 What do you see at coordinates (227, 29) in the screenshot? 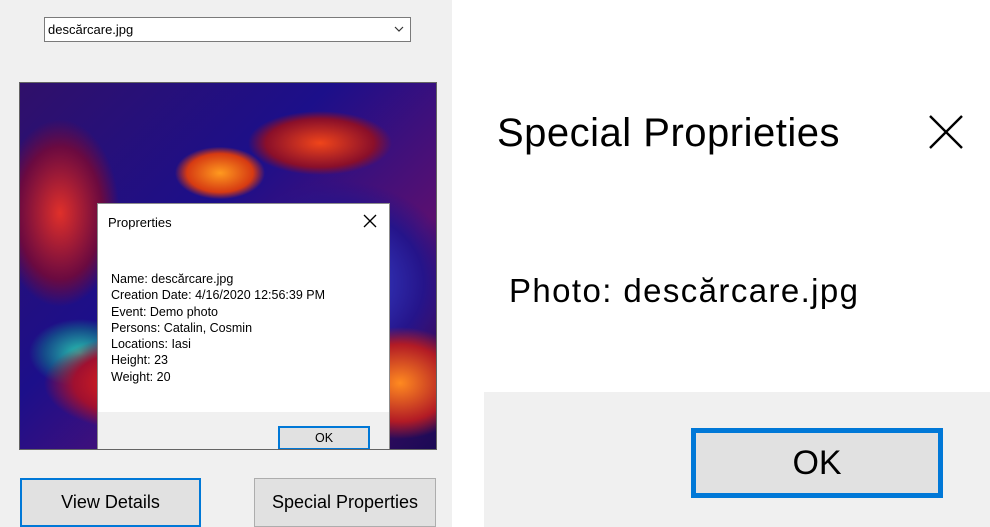
I see `photo-select: descărcare.jpg` at bounding box center [227, 29].